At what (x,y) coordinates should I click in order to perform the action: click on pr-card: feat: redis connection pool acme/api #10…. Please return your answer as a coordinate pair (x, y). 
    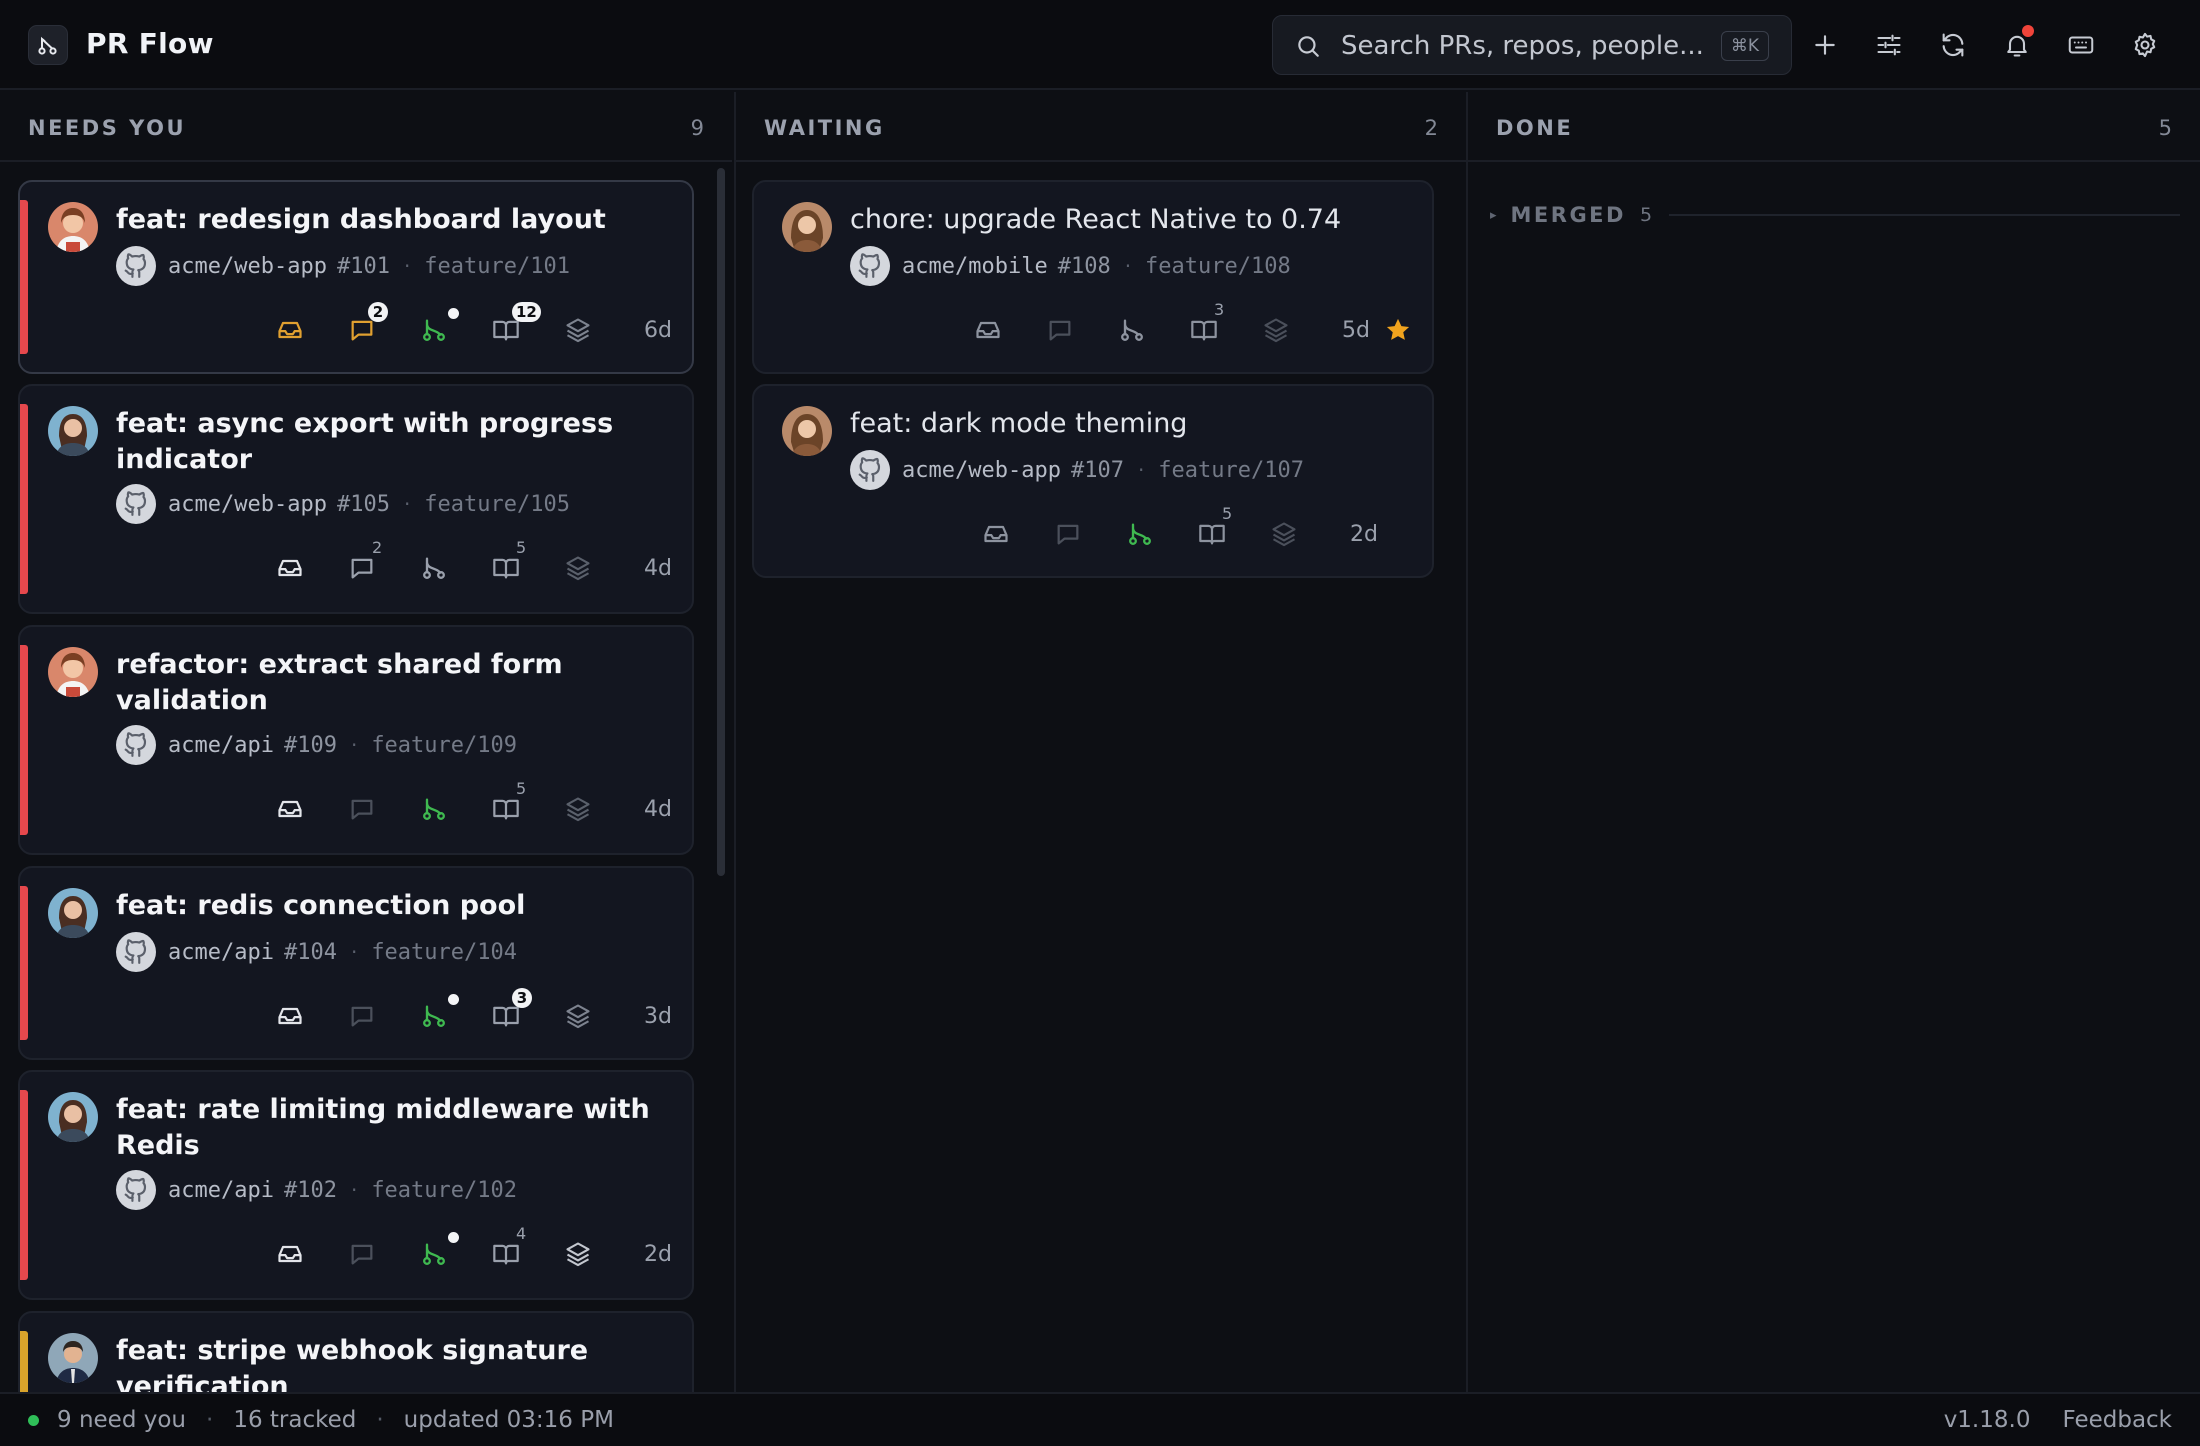
    Looking at the image, I should click on (356, 963).